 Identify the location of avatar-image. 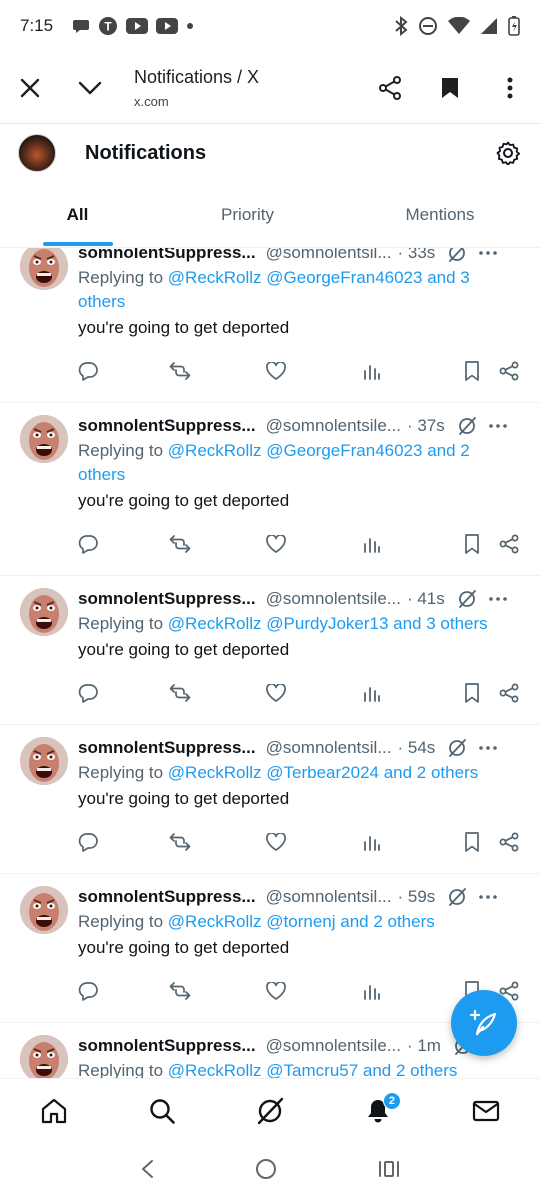
(44, 269).